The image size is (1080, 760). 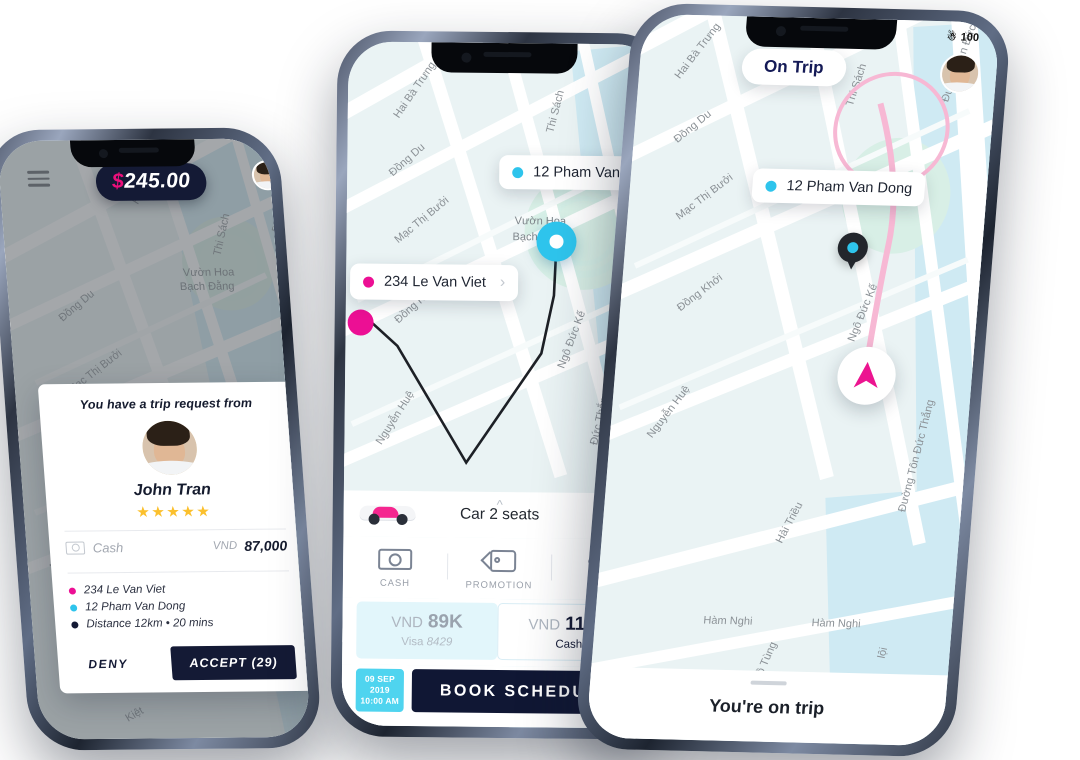 What do you see at coordinates (360, 322) in the screenshot?
I see `pickup-map-pin` at bounding box center [360, 322].